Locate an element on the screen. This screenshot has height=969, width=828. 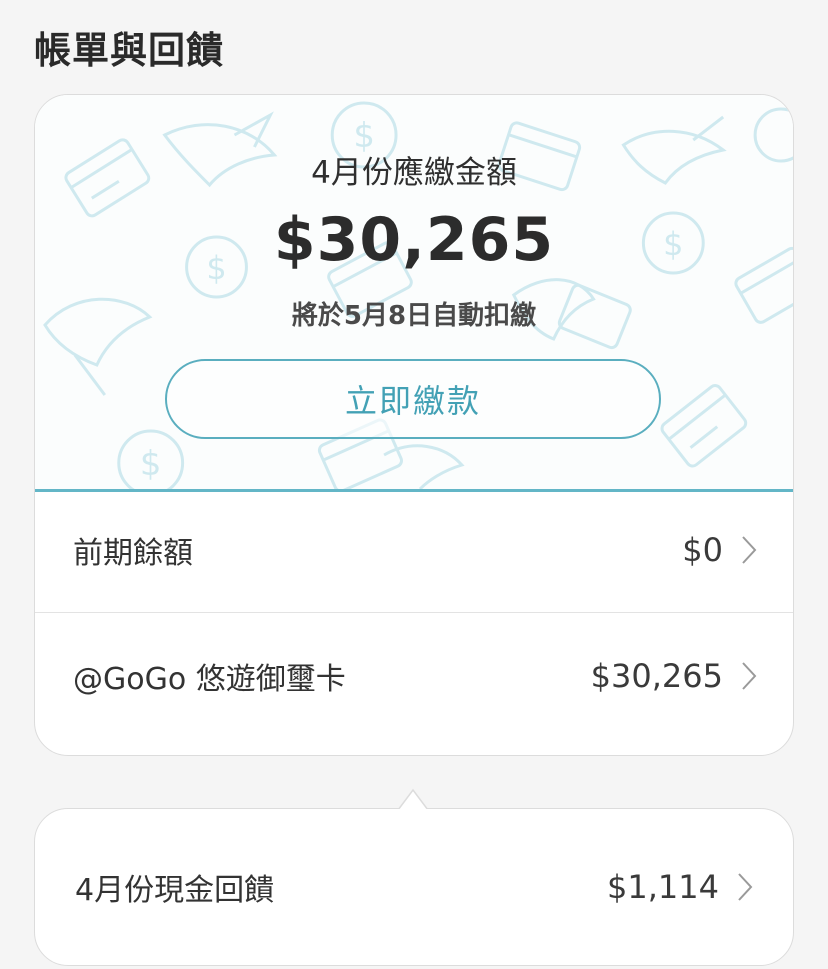
cashback-row: 4月份現金回饋 $1,114 is located at coordinates (414, 887).